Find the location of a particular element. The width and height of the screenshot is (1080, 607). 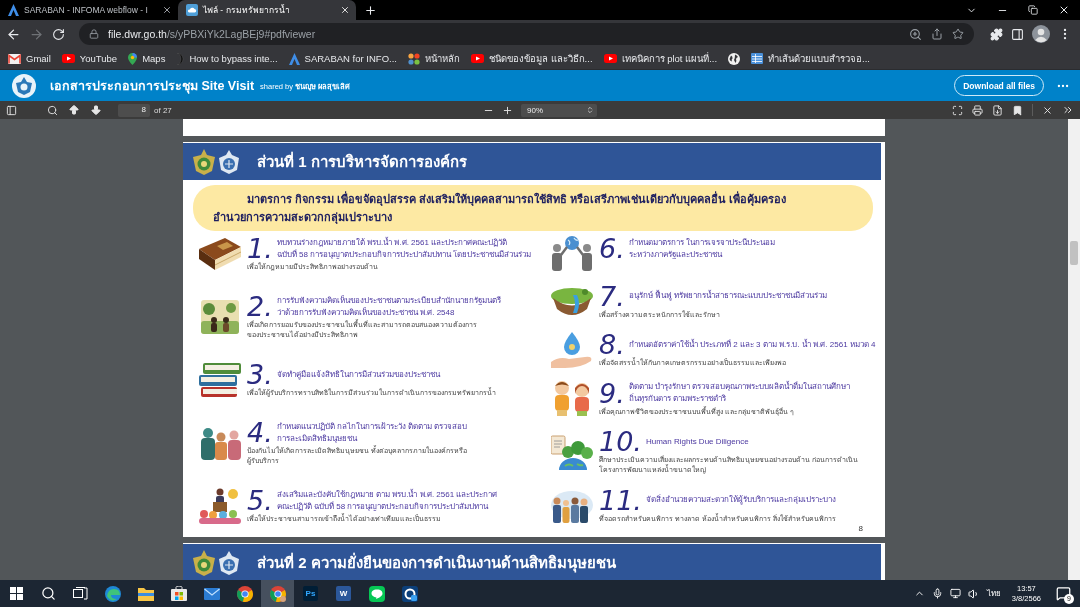

page-count-text: of 27 is located at coordinates (163, 110).